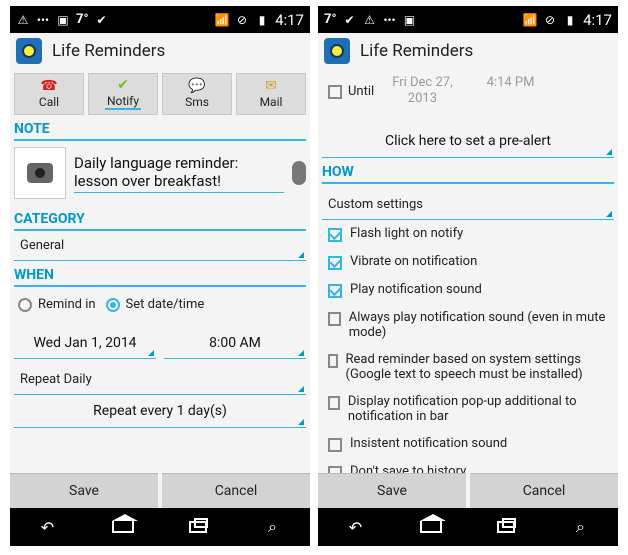 This screenshot has width=628, height=555. Describe the element at coordinates (463, 91) in the screenshot. I see `until-fields: Fri Dec 27, 2013 4:14 PM` at that location.